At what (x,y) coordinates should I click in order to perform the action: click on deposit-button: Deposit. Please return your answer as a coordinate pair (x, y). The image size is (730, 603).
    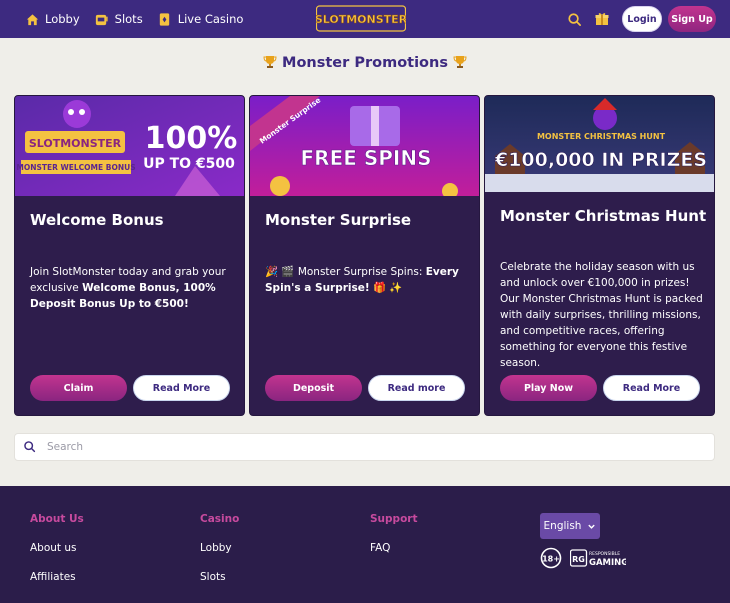
    Looking at the image, I should click on (313, 388).